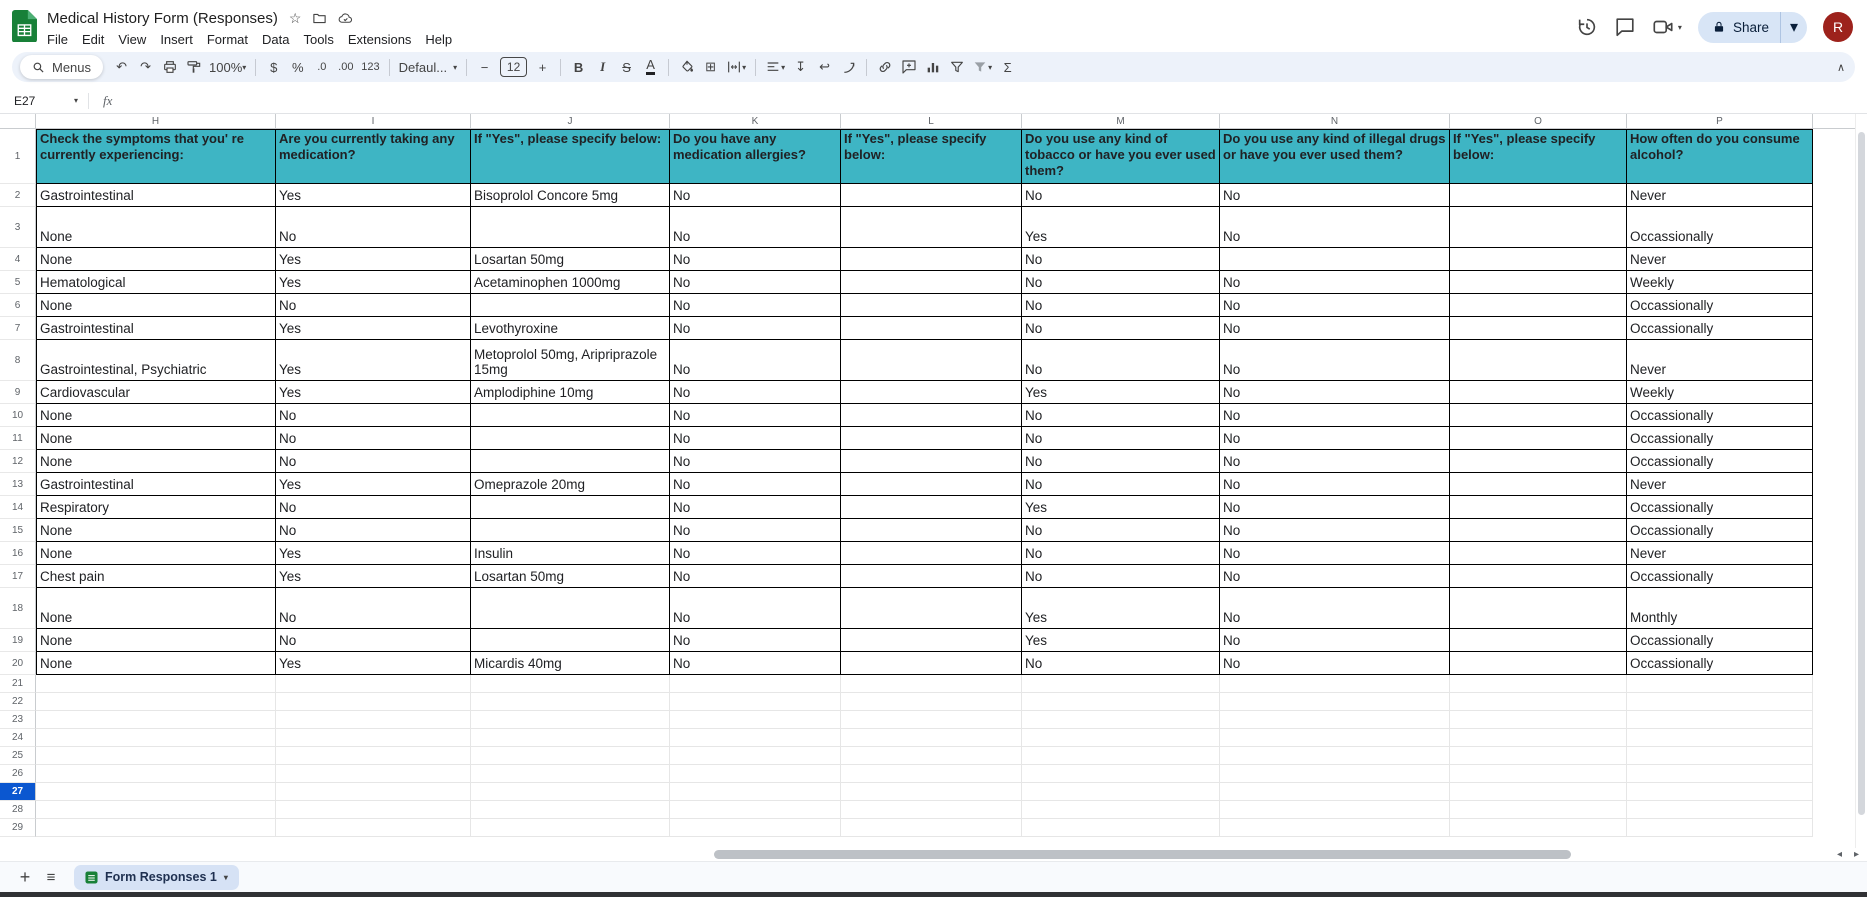 This screenshot has height=897, width=1867. Describe the element at coordinates (1538, 738) in the screenshot. I see `cell-O24` at that location.